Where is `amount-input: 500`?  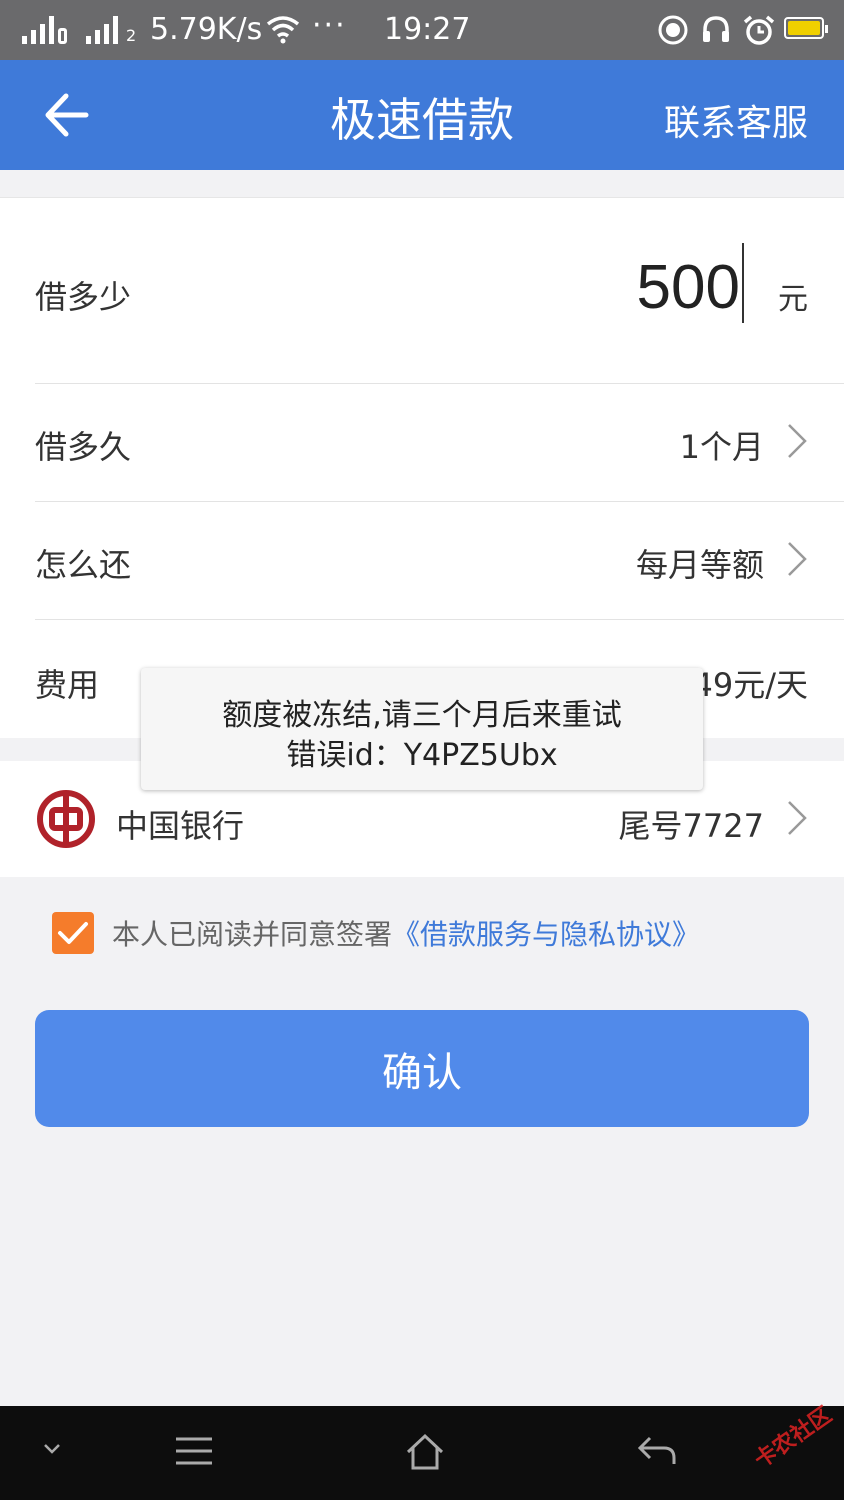
amount-input: 500 is located at coordinates (688, 287).